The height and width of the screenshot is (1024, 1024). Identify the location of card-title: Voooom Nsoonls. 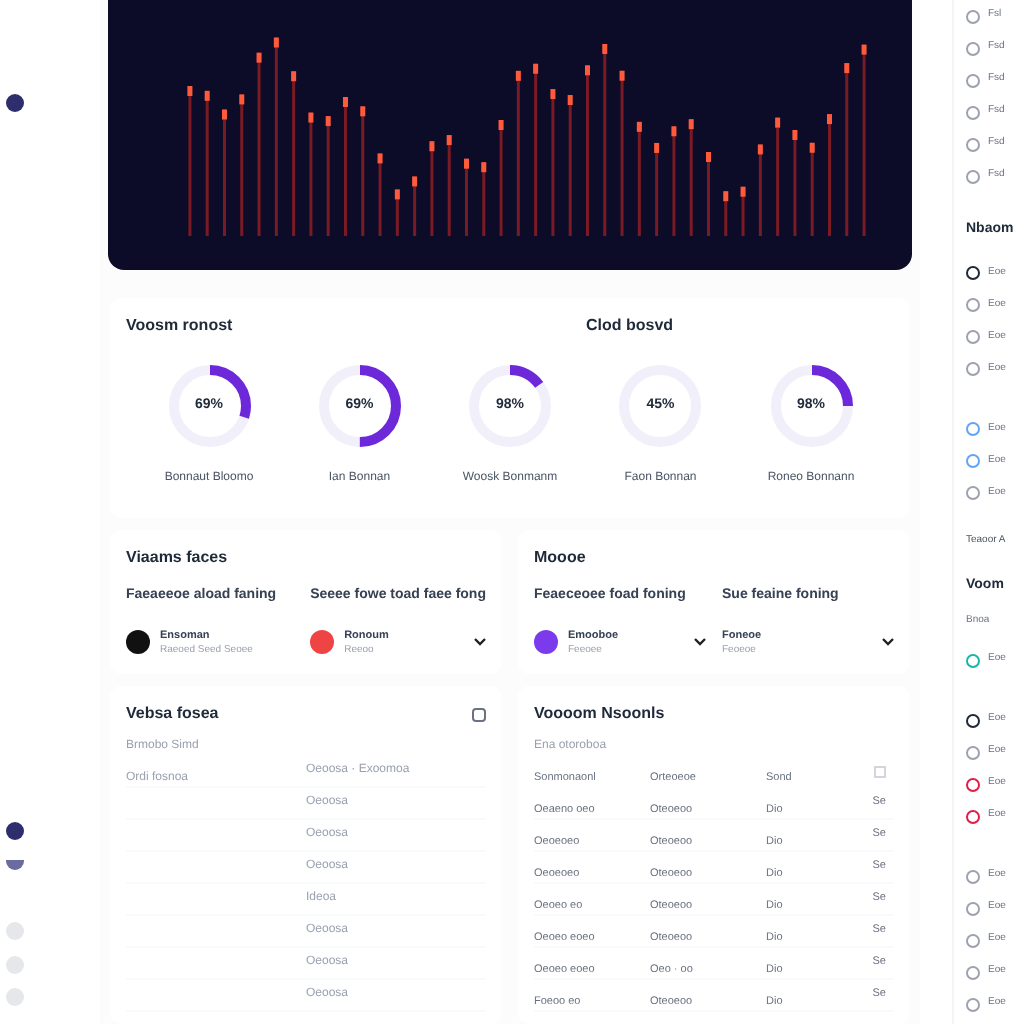
(600, 714).